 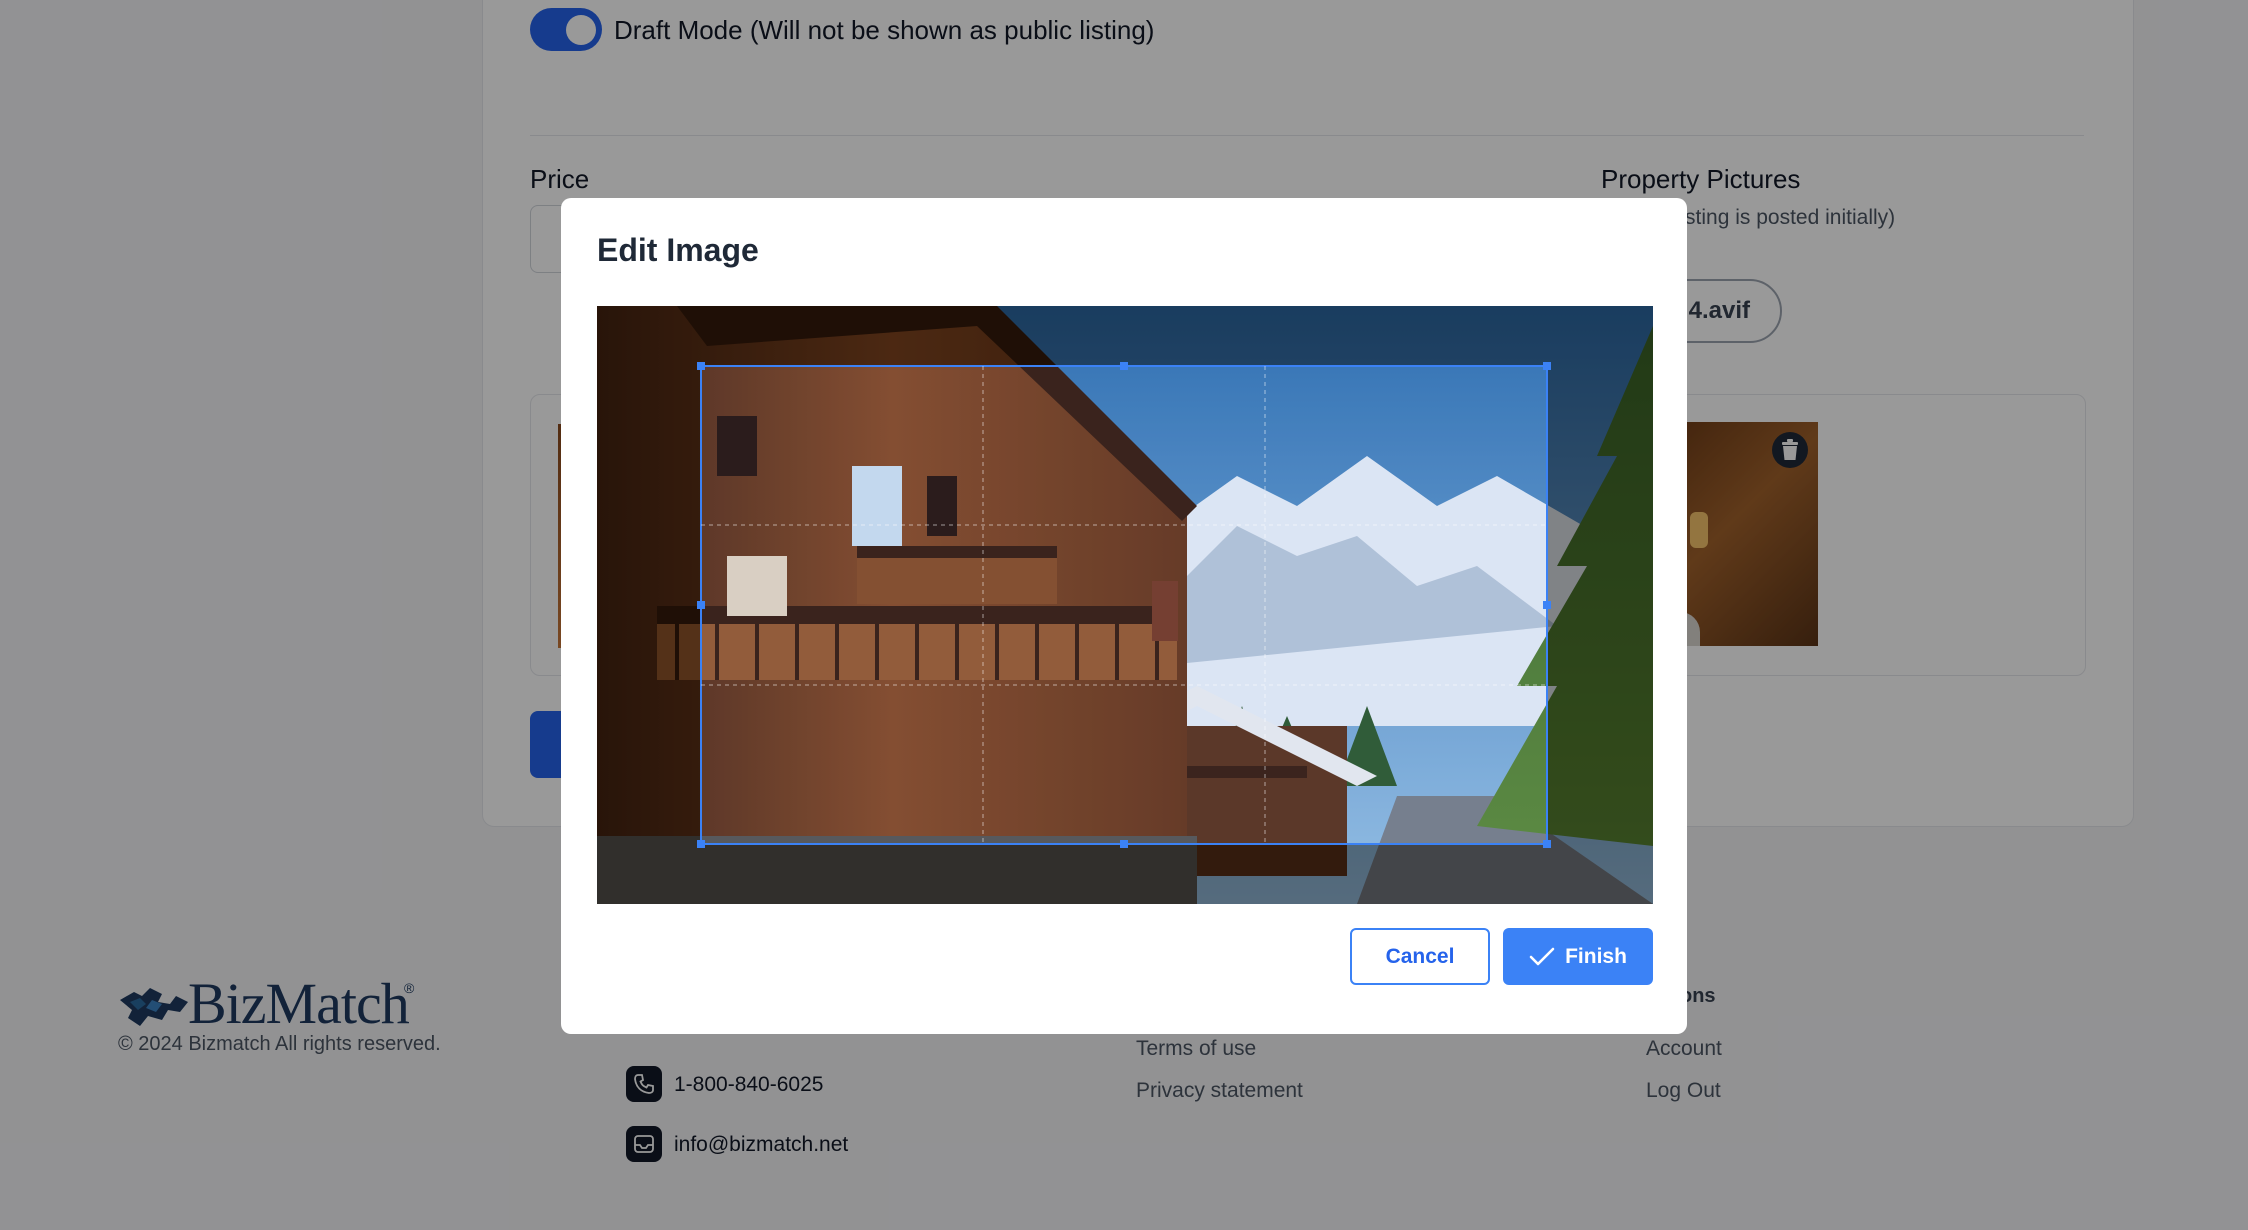 What do you see at coordinates (1596, 956) in the screenshot?
I see `finish-button-label: Finish` at bounding box center [1596, 956].